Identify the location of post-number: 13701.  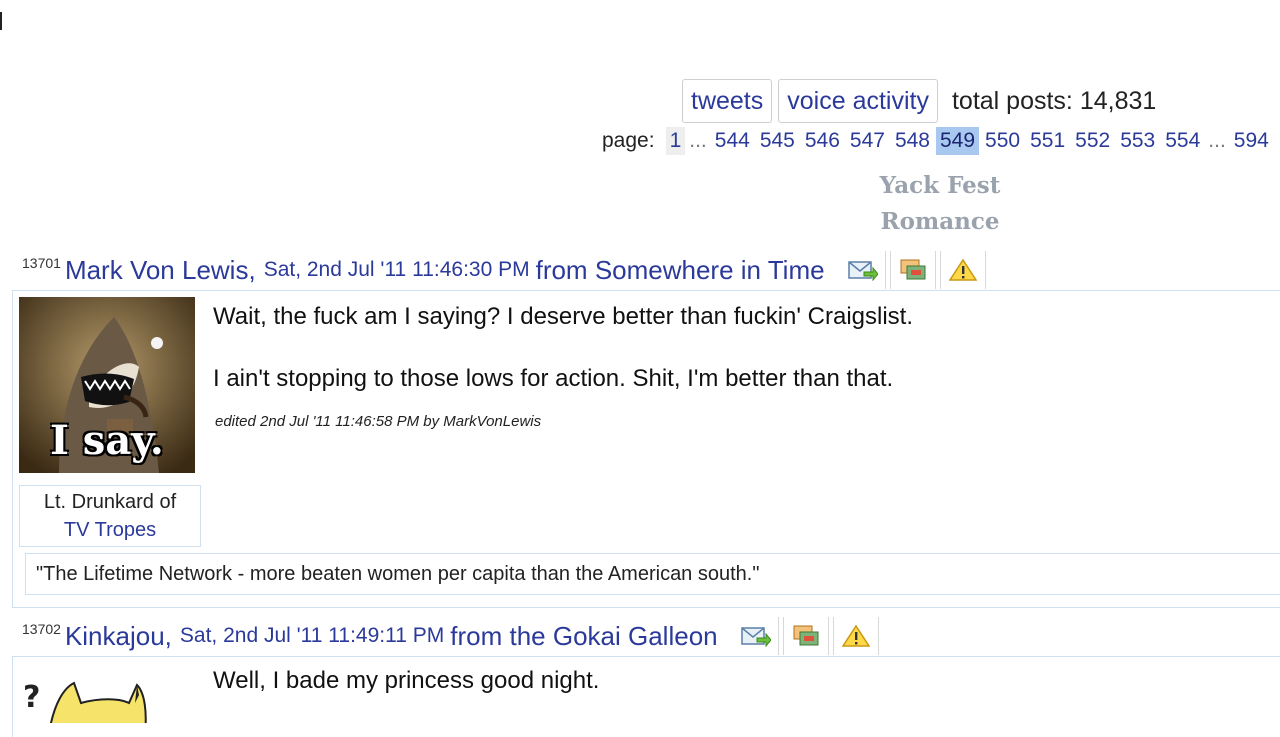
(41, 263).